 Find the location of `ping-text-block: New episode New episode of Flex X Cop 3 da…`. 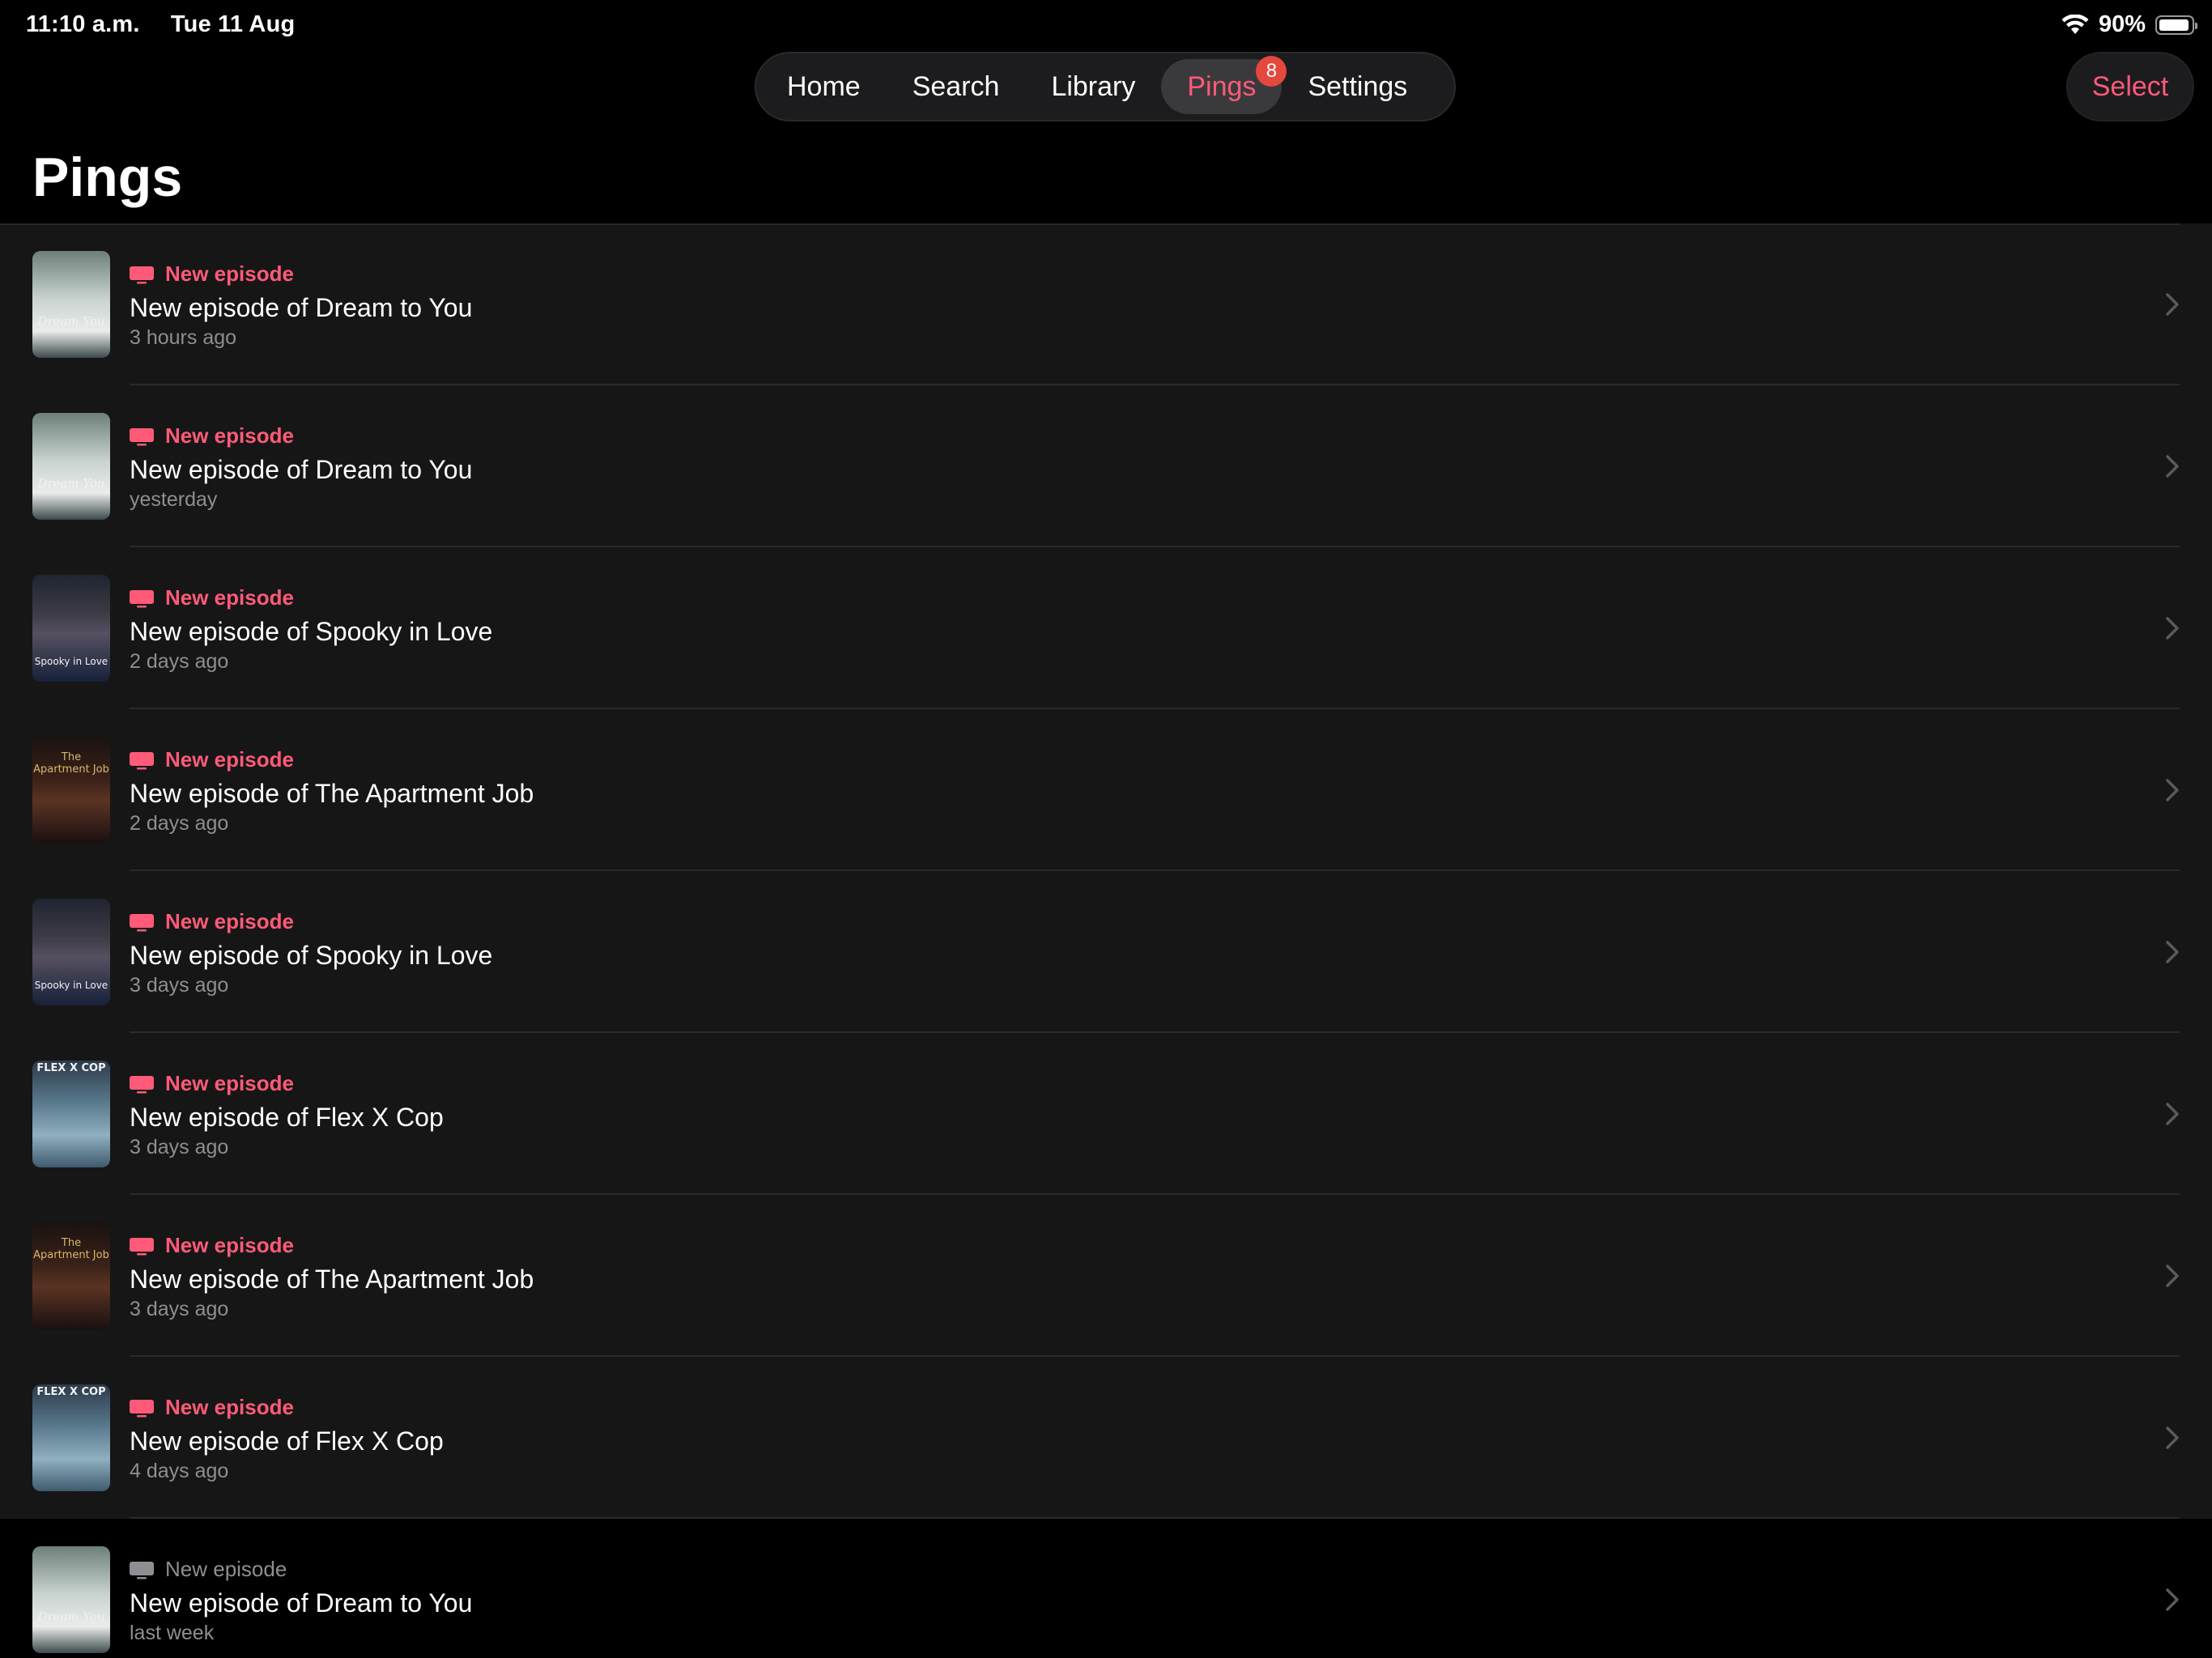

ping-text-block: New episode New episode of Flex X Cop 3 da… is located at coordinates (287, 1114).